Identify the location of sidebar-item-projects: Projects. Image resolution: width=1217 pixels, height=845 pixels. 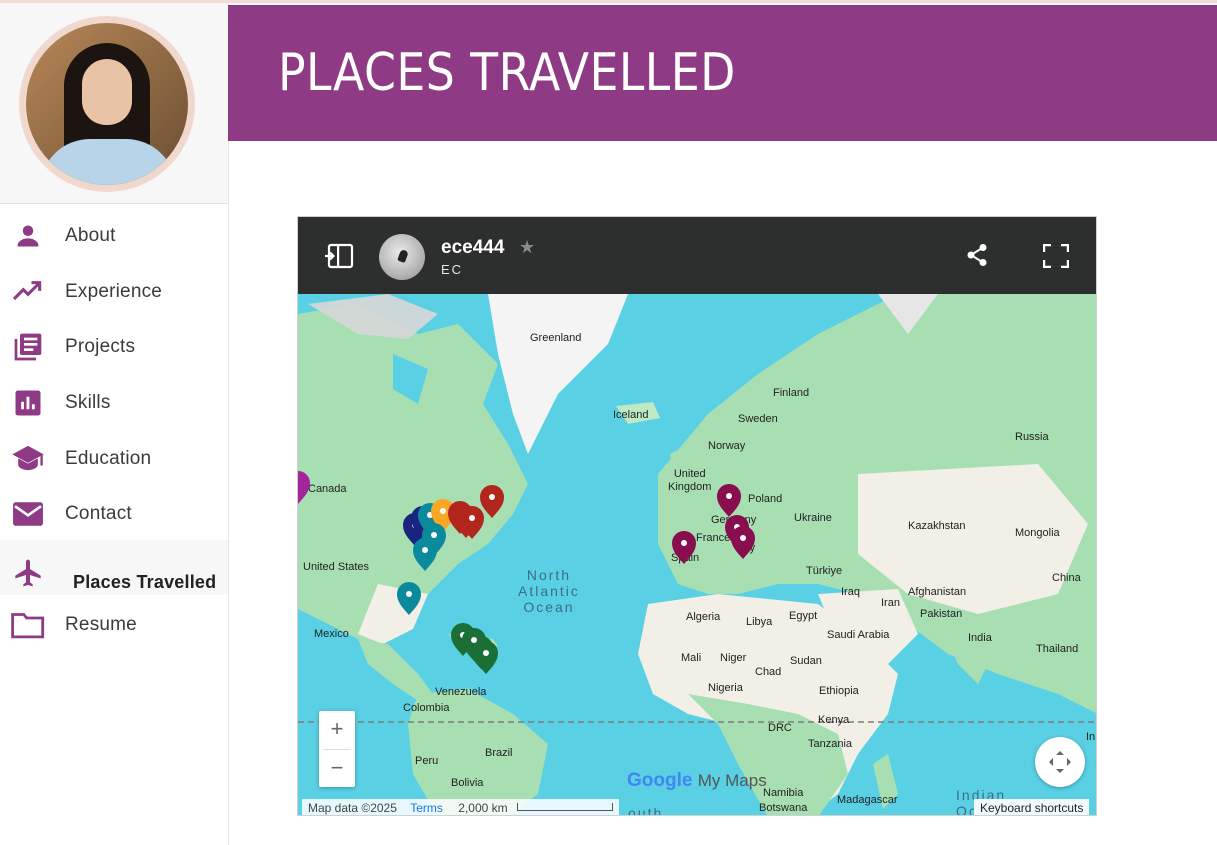
(114, 347).